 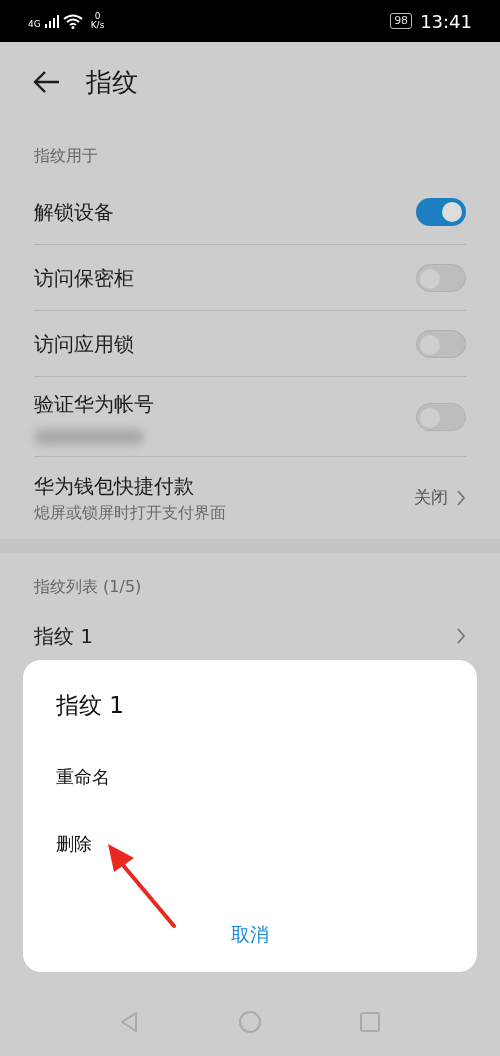 I want to click on setting-label: 访问应用锁, so click(x=84, y=344).